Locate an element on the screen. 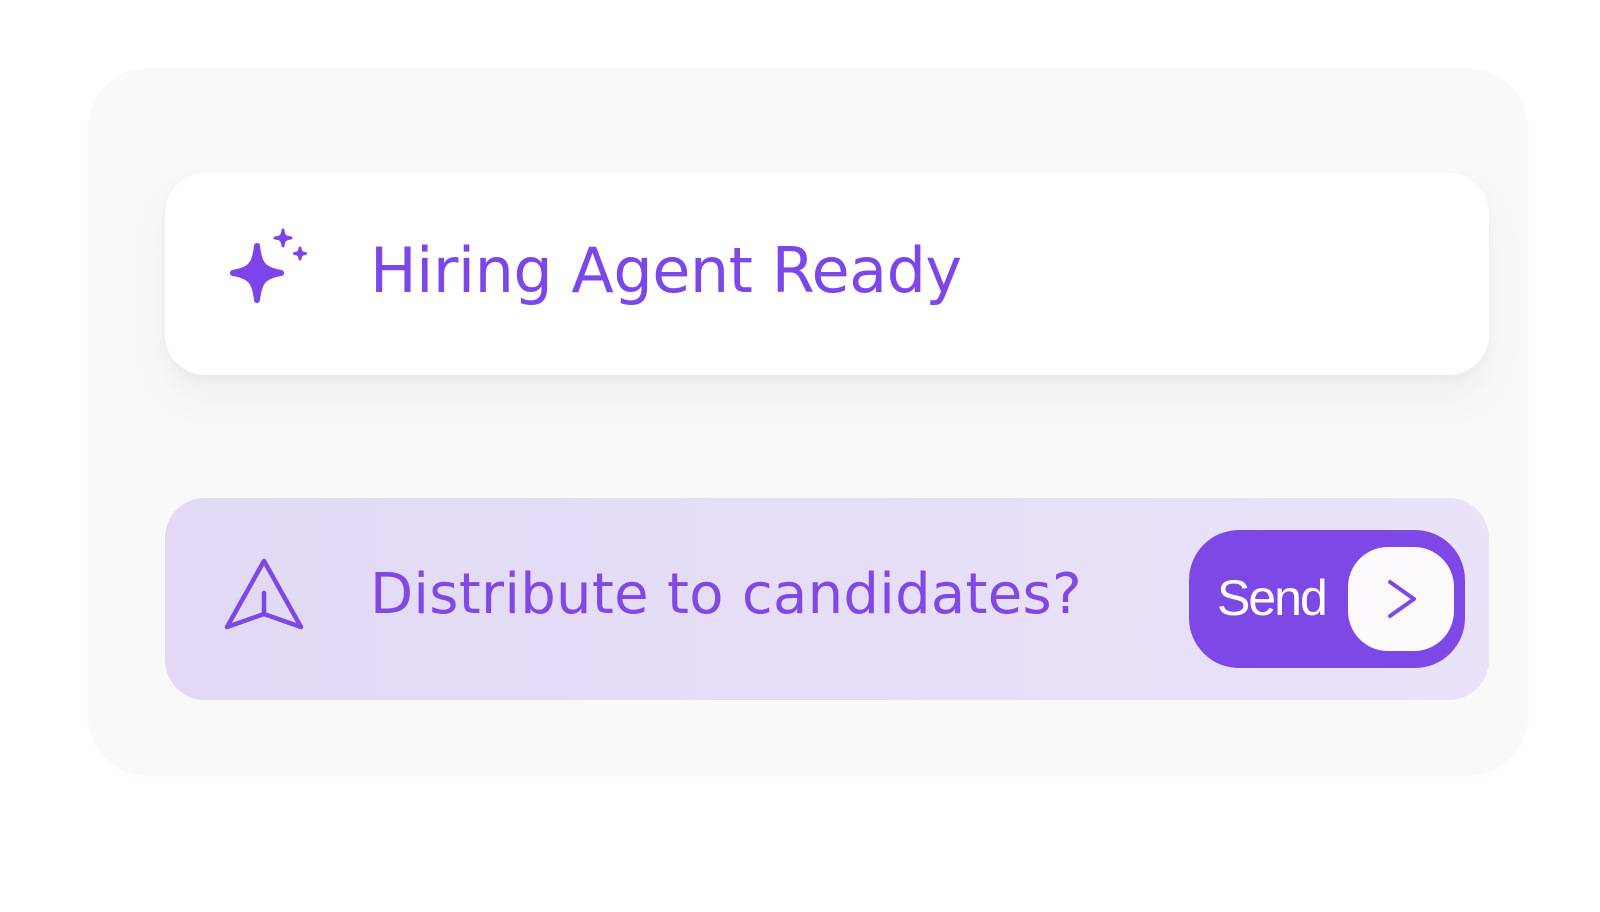  sparkle-icon is located at coordinates (268, 265).